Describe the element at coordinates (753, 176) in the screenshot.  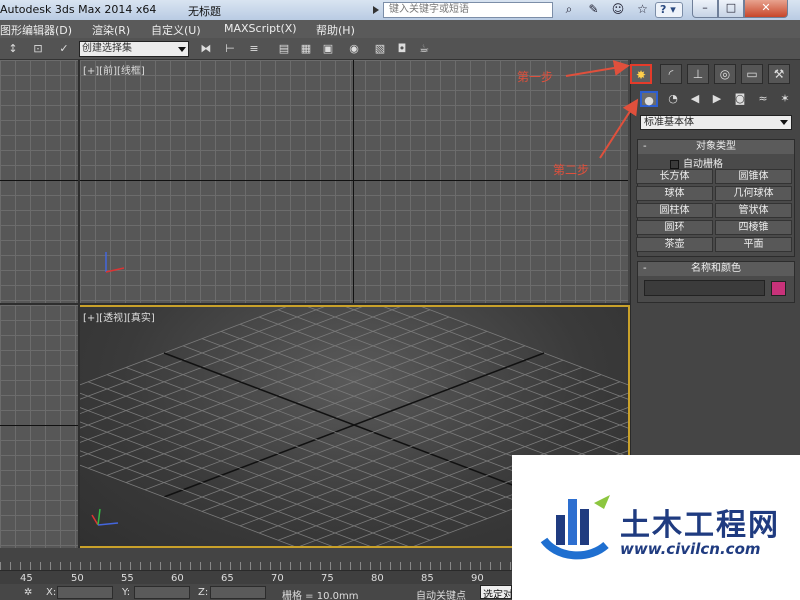
I see `cone-button: 圆锥体` at that location.